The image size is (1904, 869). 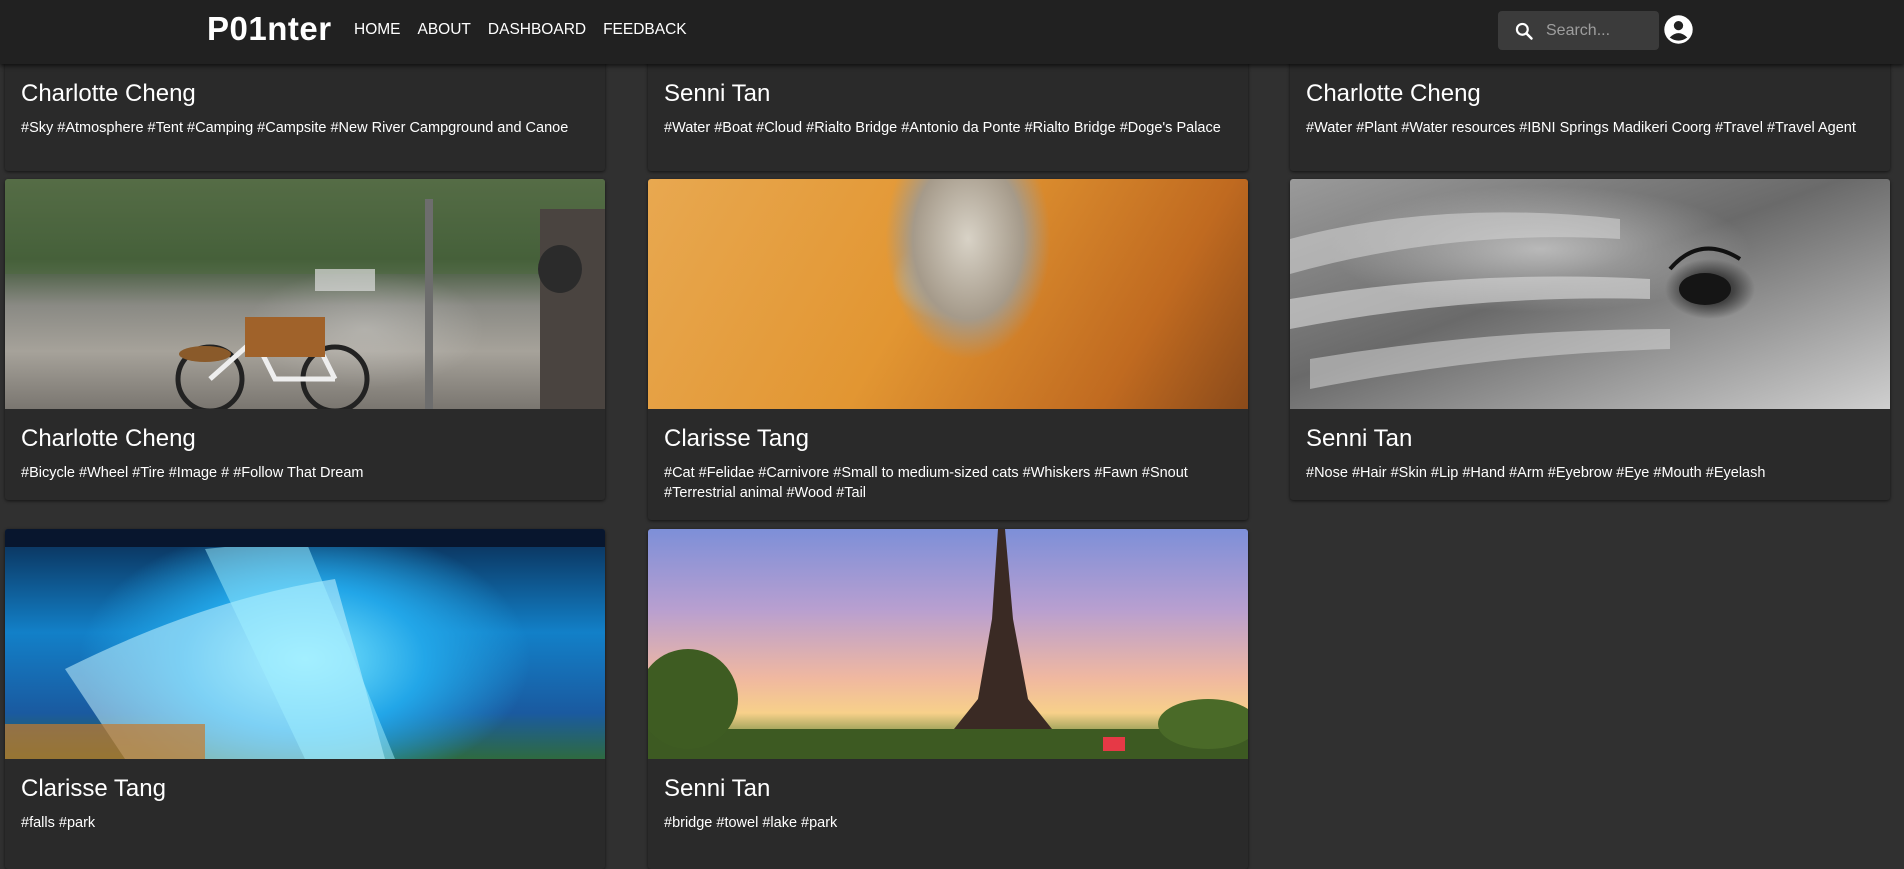 What do you see at coordinates (377, 30) in the screenshot?
I see `nav-home: HOME` at bounding box center [377, 30].